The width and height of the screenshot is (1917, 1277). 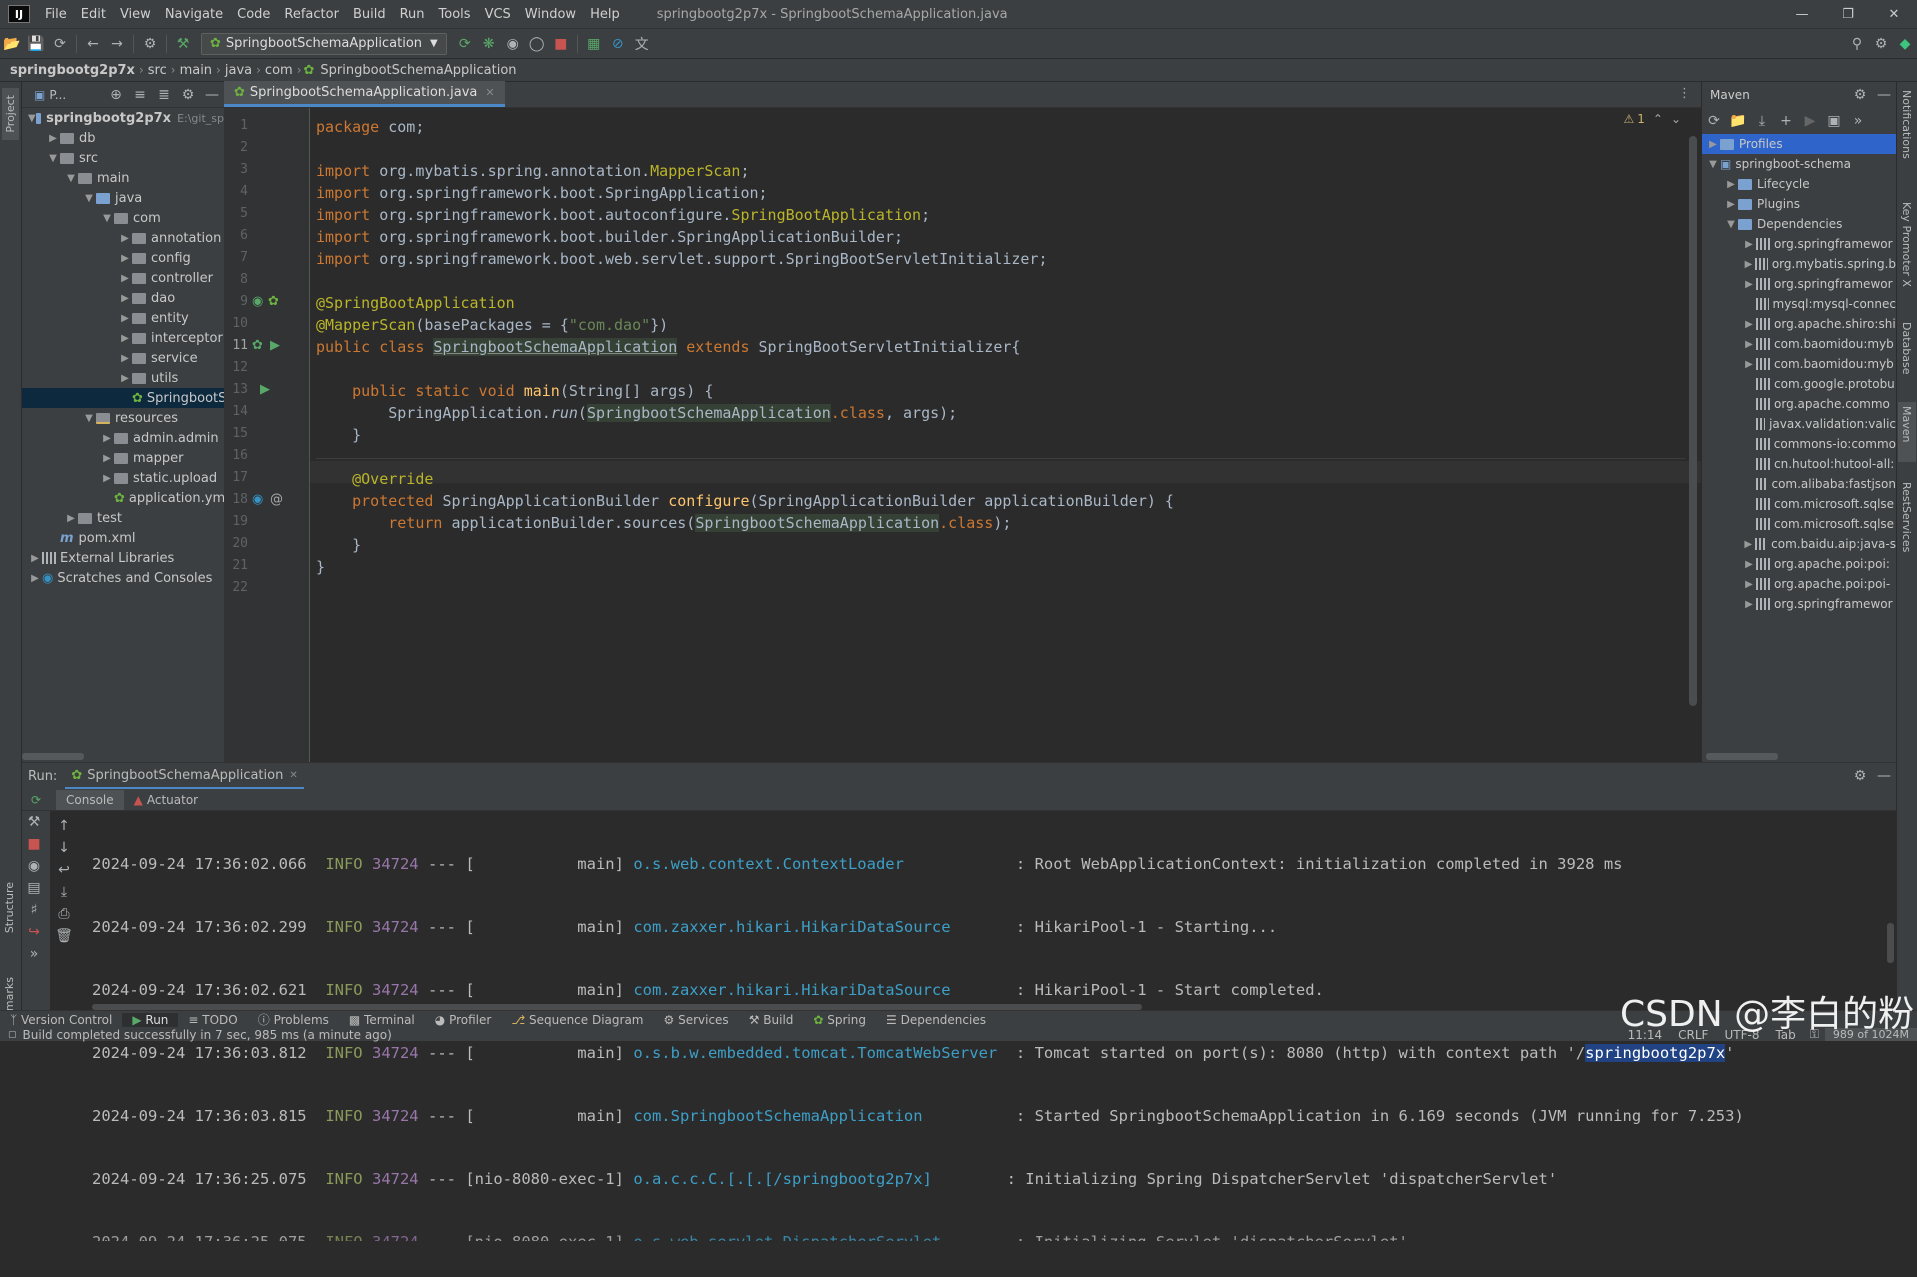 I want to click on search-icon: ⚲, so click(x=1857, y=44).